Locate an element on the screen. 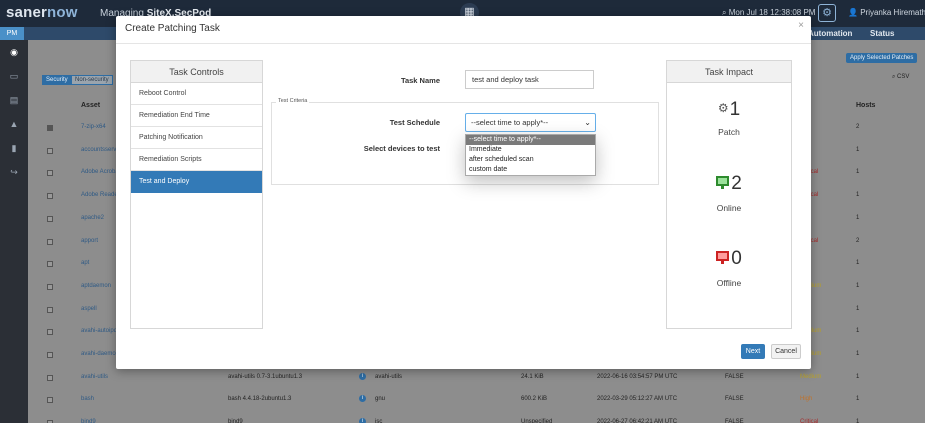  asset-vendor: isc is located at coordinates (379, 421).